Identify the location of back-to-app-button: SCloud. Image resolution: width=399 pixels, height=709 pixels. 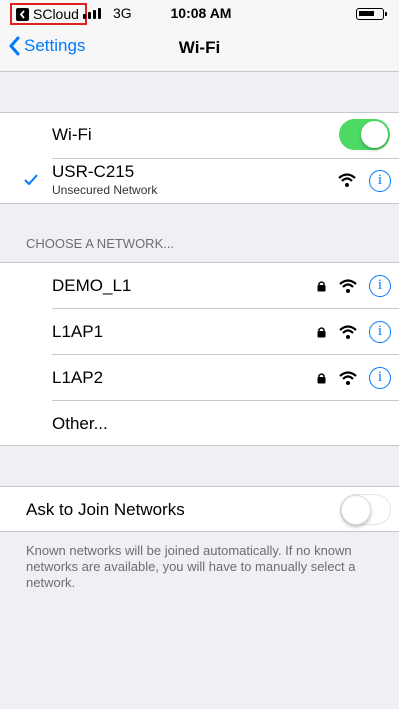
(48, 14).